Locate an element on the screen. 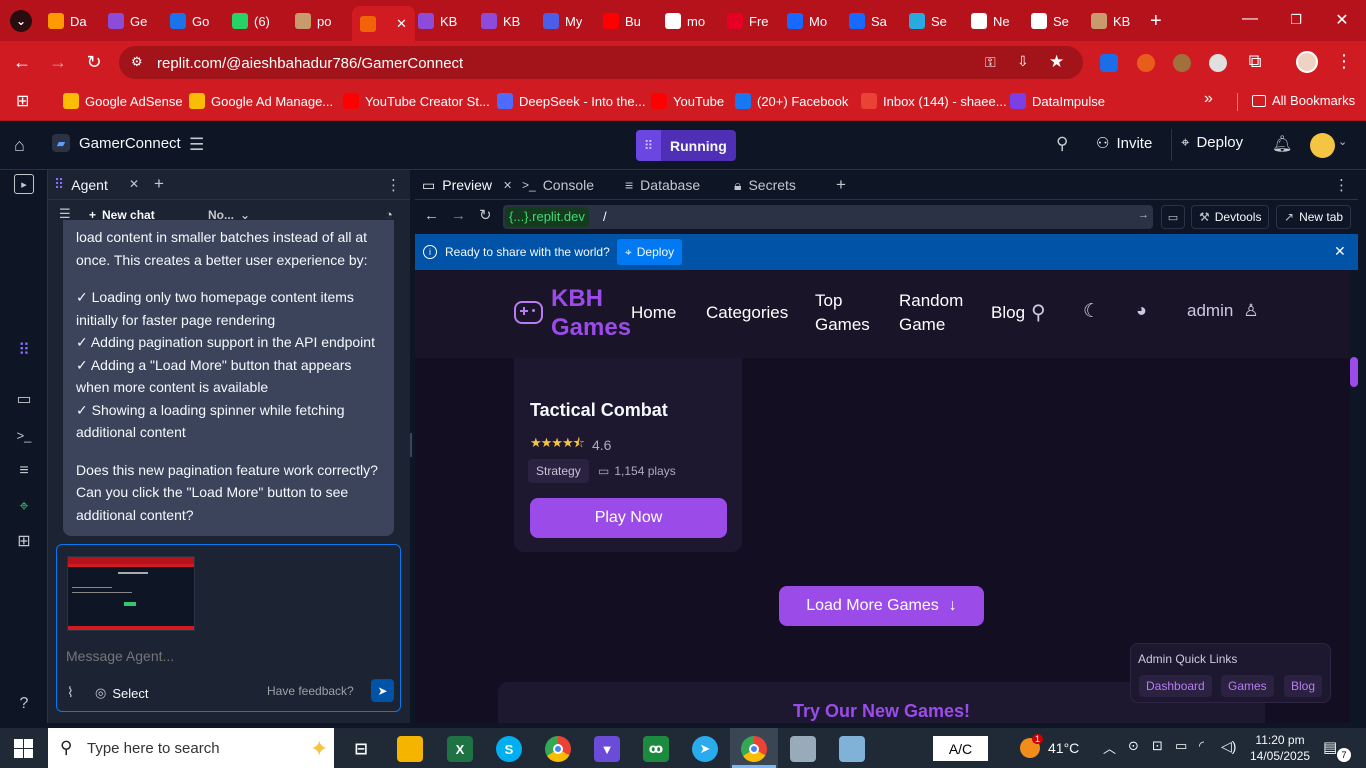  home-icon: ⌂ is located at coordinates (19, 145).